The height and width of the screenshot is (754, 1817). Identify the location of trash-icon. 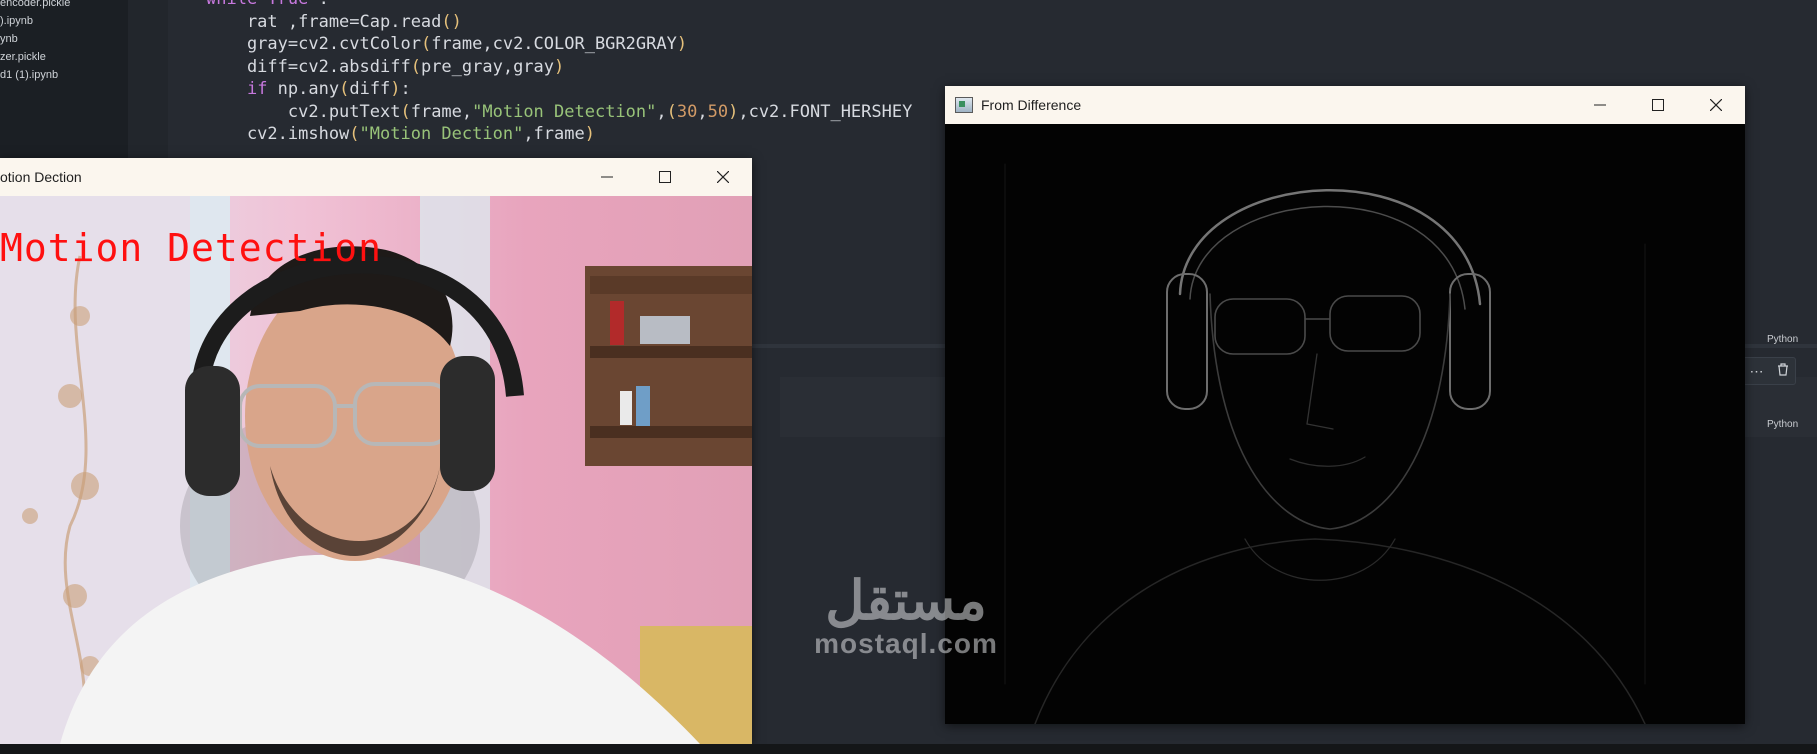
(1783, 371).